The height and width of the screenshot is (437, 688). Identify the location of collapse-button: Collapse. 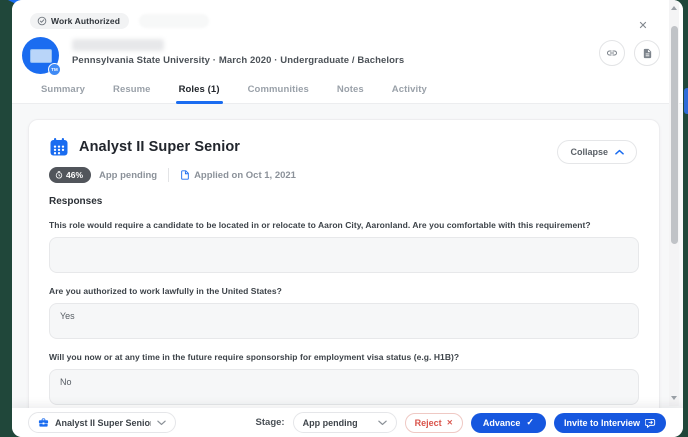
(597, 152).